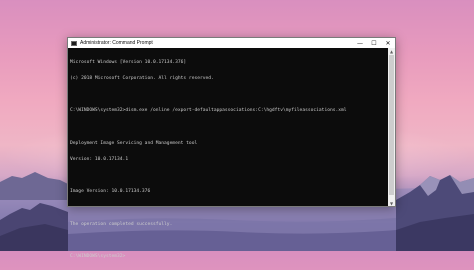 The width and height of the screenshot is (474, 270). I want to click on window-controls: — ☐ ✕, so click(374, 43).